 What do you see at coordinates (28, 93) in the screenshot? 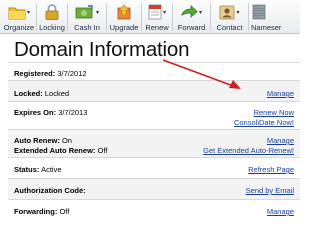
I see `row-label: Locked:` at bounding box center [28, 93].